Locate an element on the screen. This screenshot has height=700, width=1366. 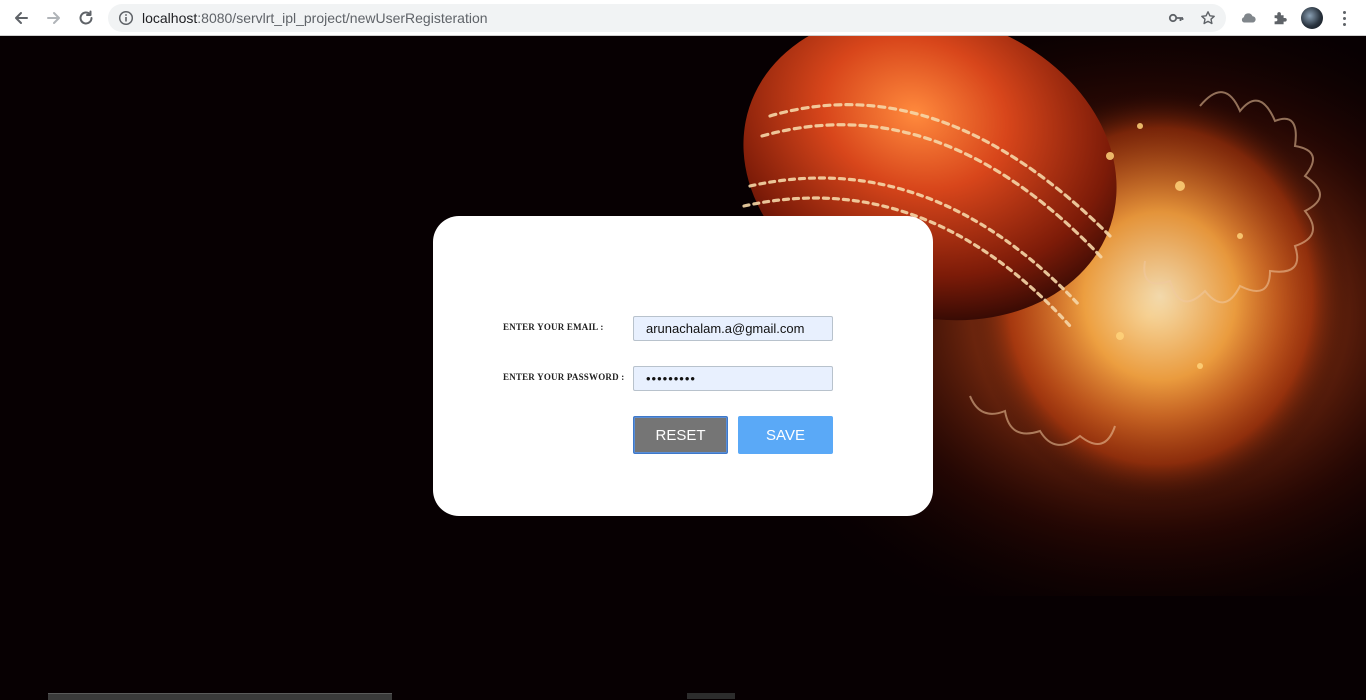
key-icon is located at coordinates (1176, 18).